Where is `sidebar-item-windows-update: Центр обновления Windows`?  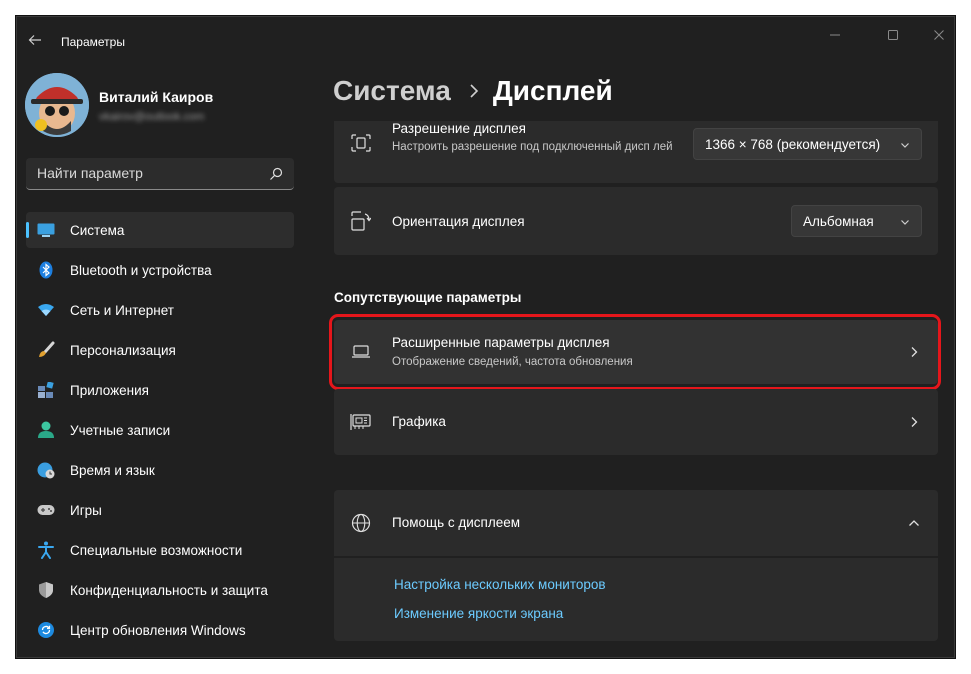
sidebar-item-windows-update: Центр обновления Windows is located at coordinates (160, 630).